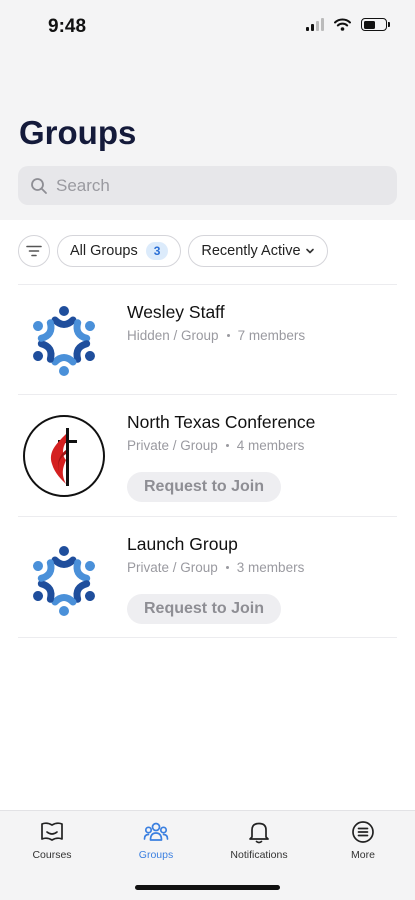  I want to click on tab-label: More, so click(363, 855).